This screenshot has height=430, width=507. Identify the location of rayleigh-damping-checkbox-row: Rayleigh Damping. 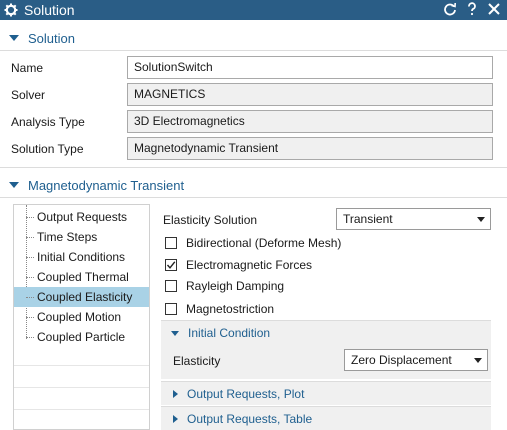
(224, 286).